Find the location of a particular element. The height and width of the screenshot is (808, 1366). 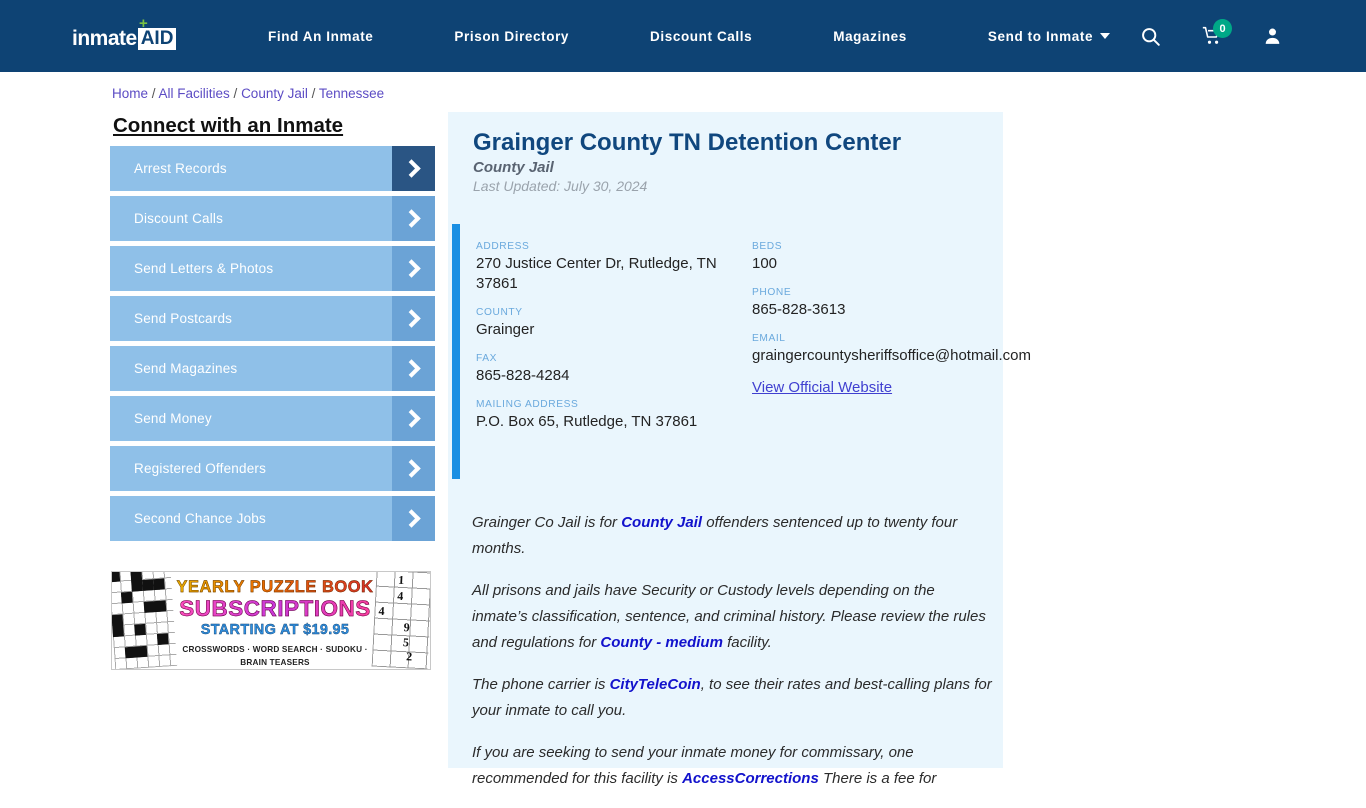

detail-value: 865-828-3613 is located at coordinates (799, 309).